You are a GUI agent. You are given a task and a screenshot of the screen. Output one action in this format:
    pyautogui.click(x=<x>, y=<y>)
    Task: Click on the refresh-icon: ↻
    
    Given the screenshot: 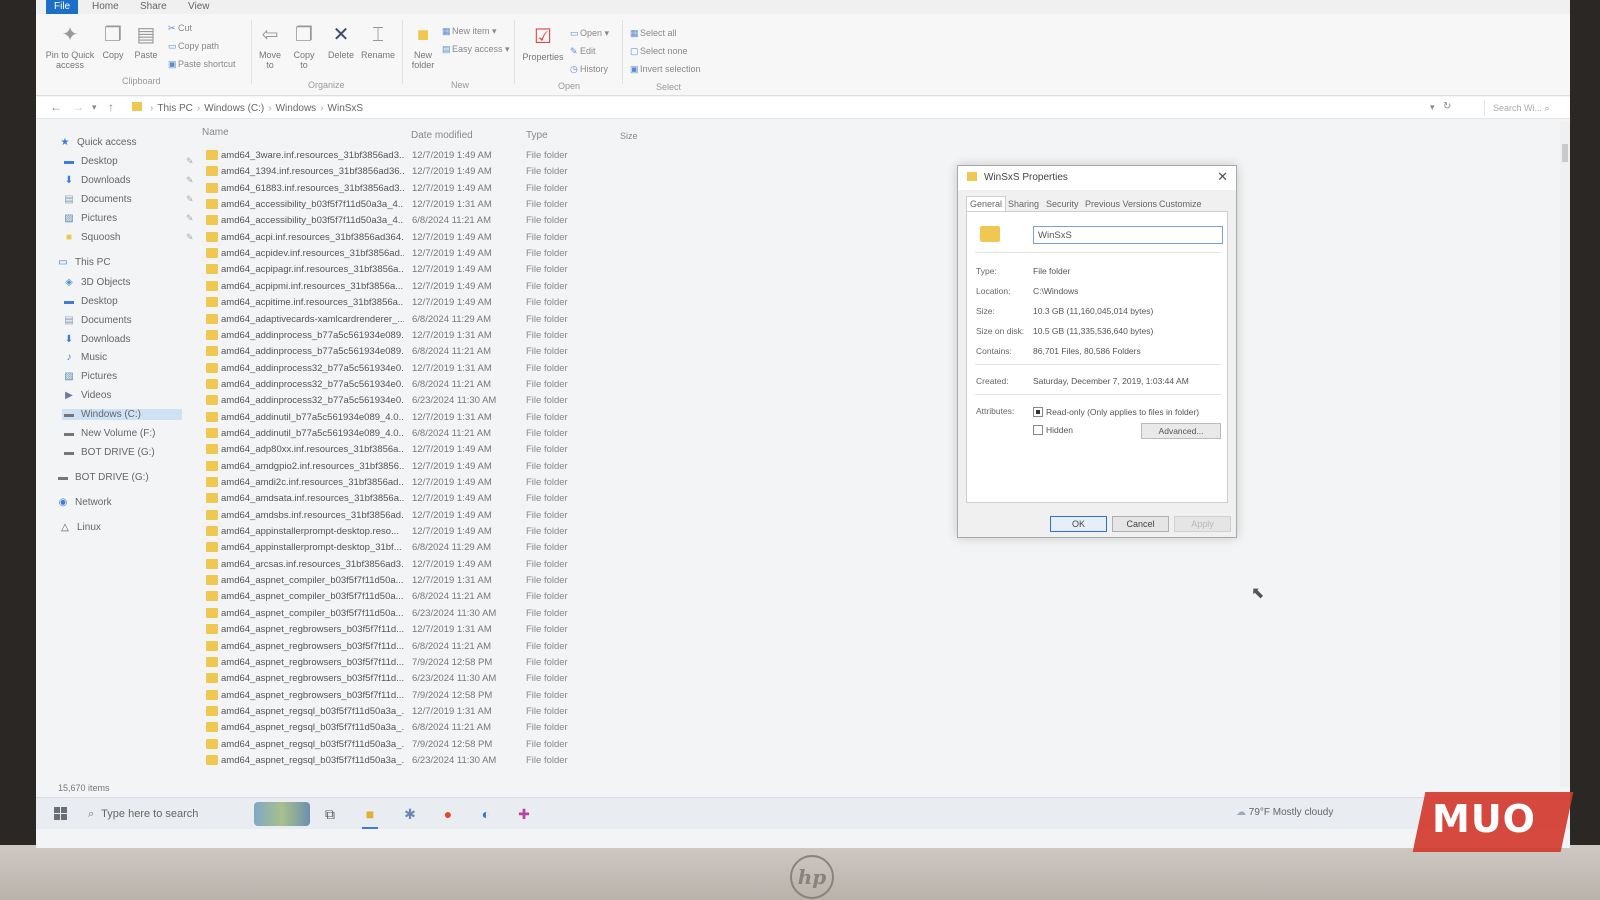 What is the action you would take?
    pyautogui.click(x=1447, y=106)
    